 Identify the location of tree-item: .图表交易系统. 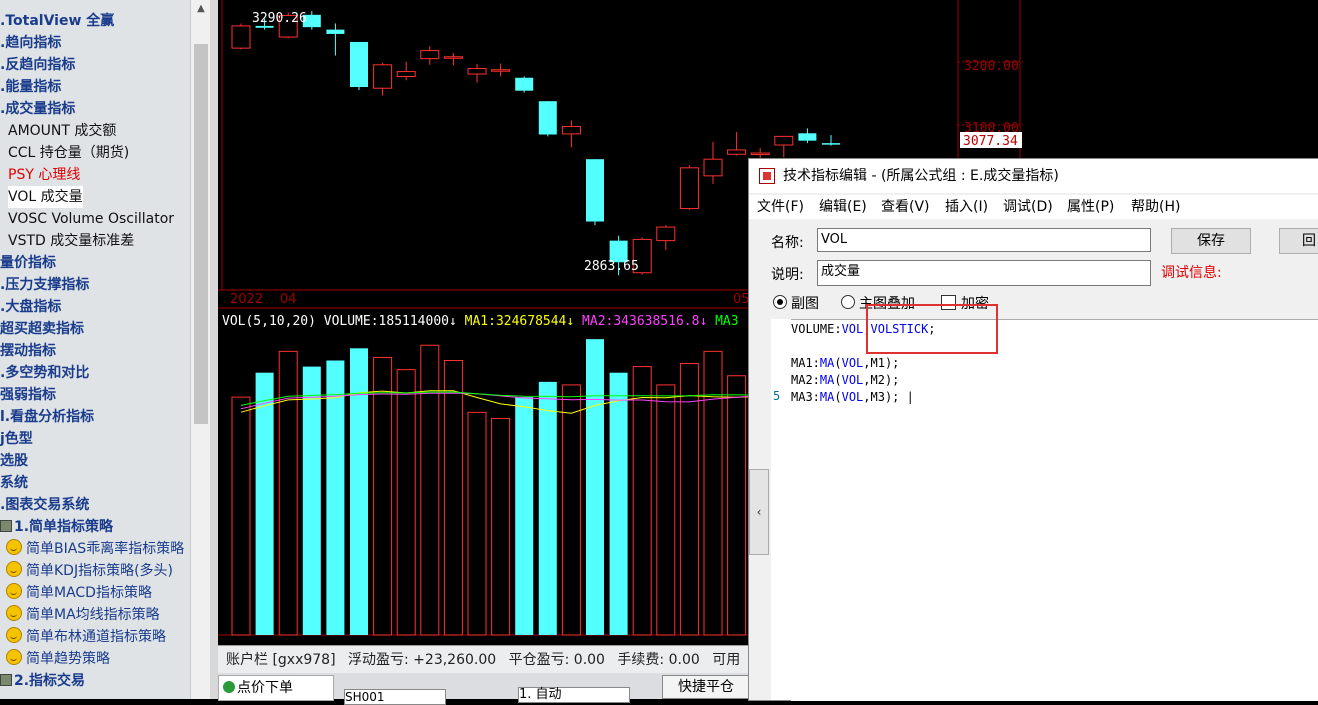
(44, 505).